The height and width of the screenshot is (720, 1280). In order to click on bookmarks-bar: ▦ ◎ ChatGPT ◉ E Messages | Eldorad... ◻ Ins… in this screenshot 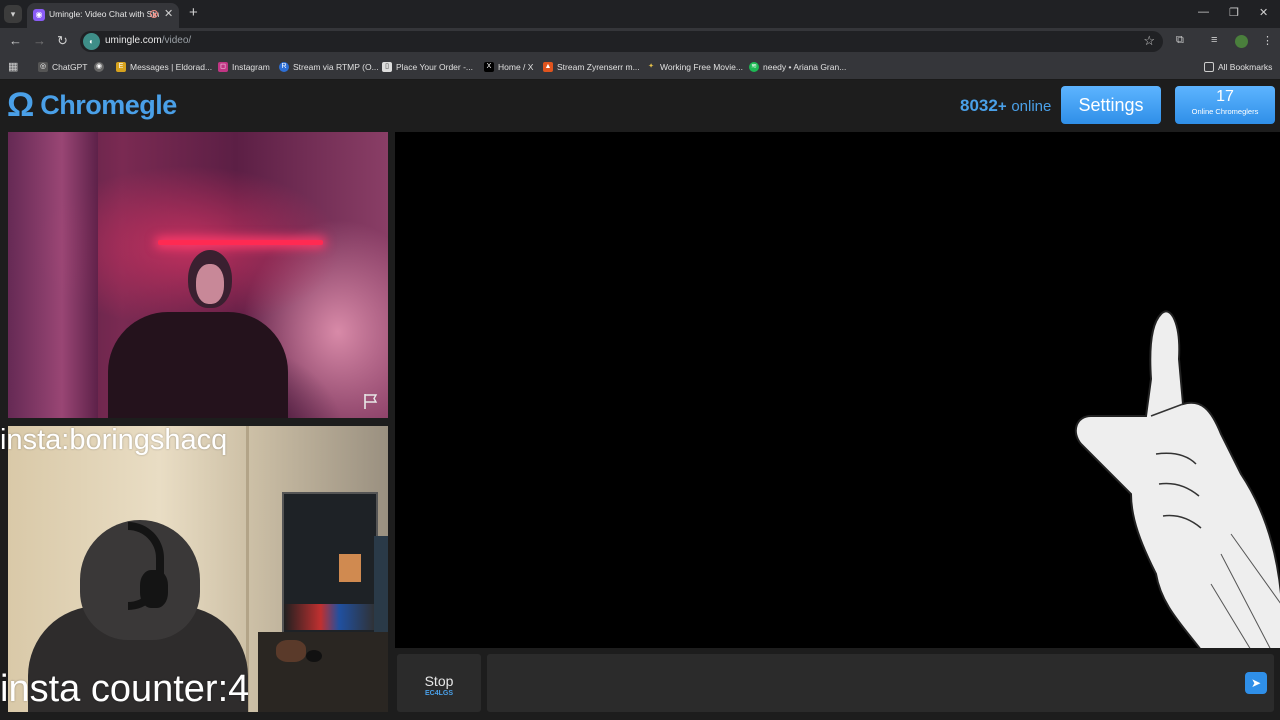, I will do `click(640, 67)`.